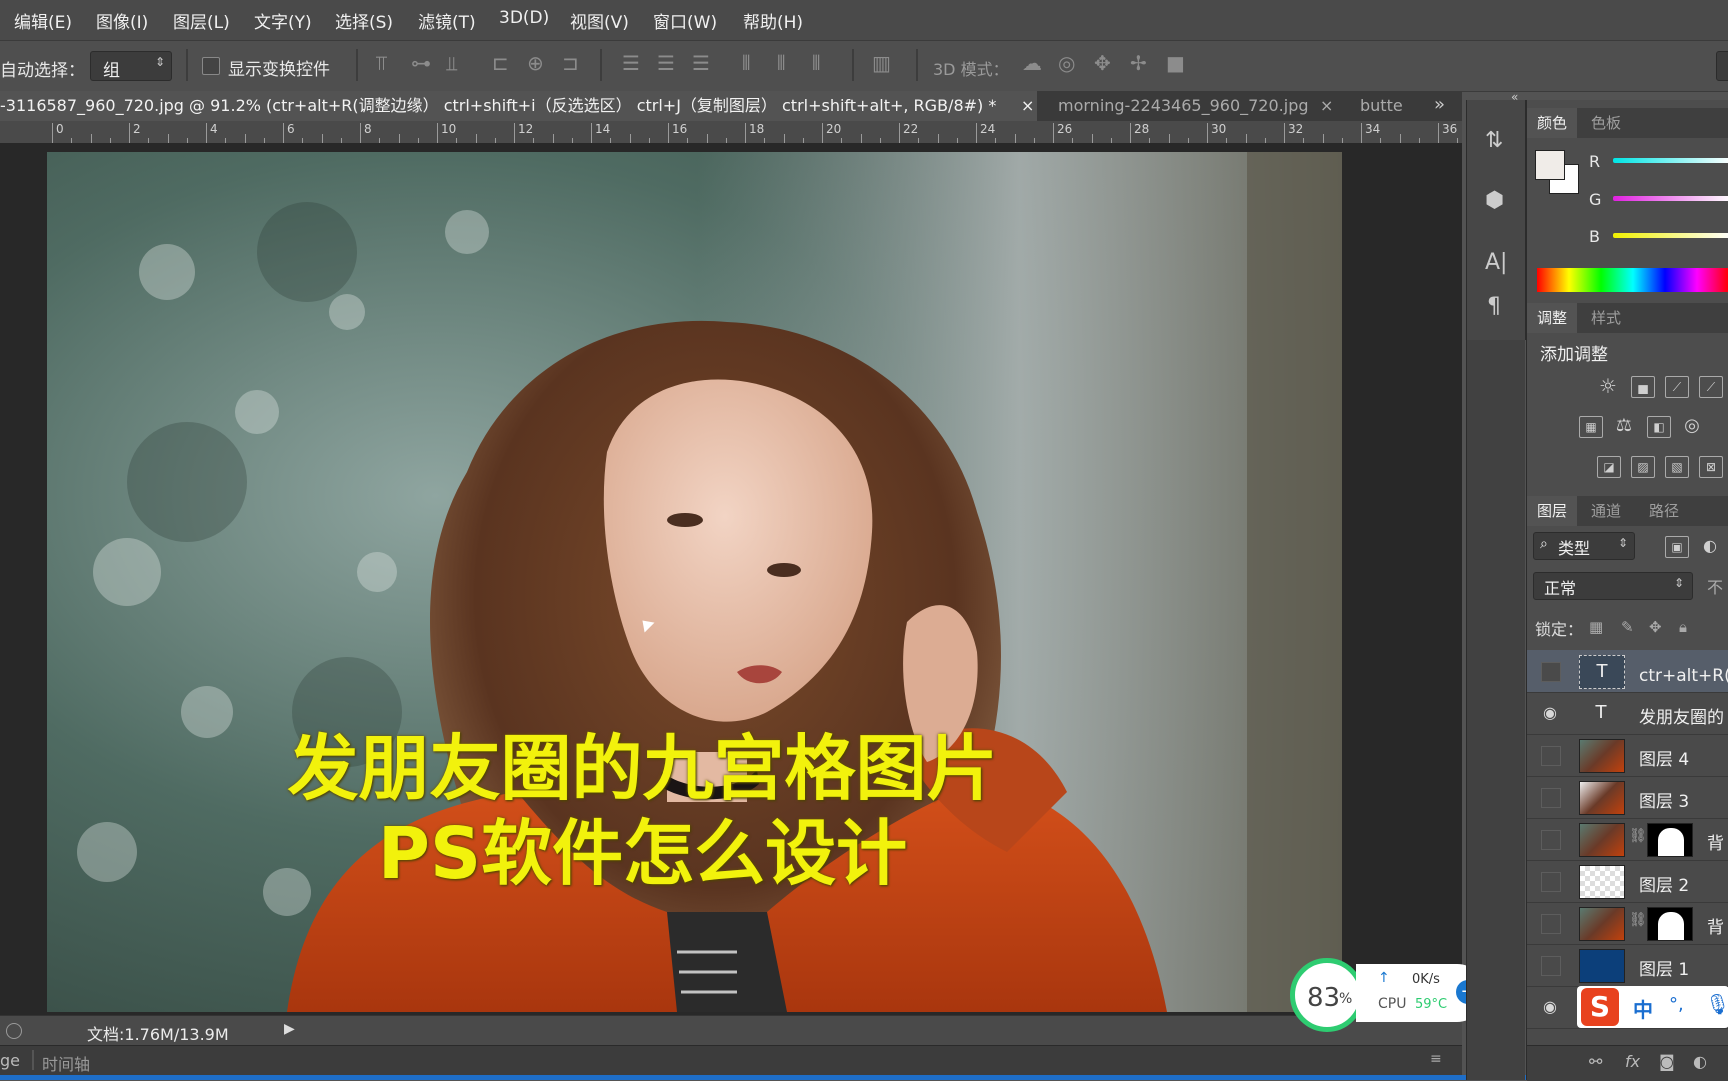 The image size is (1728, 1081). What do you see at coordinates (685, 20) in the screenshot?
I see `menu-window: 窗口(W)` at bounding box center [685, 20].